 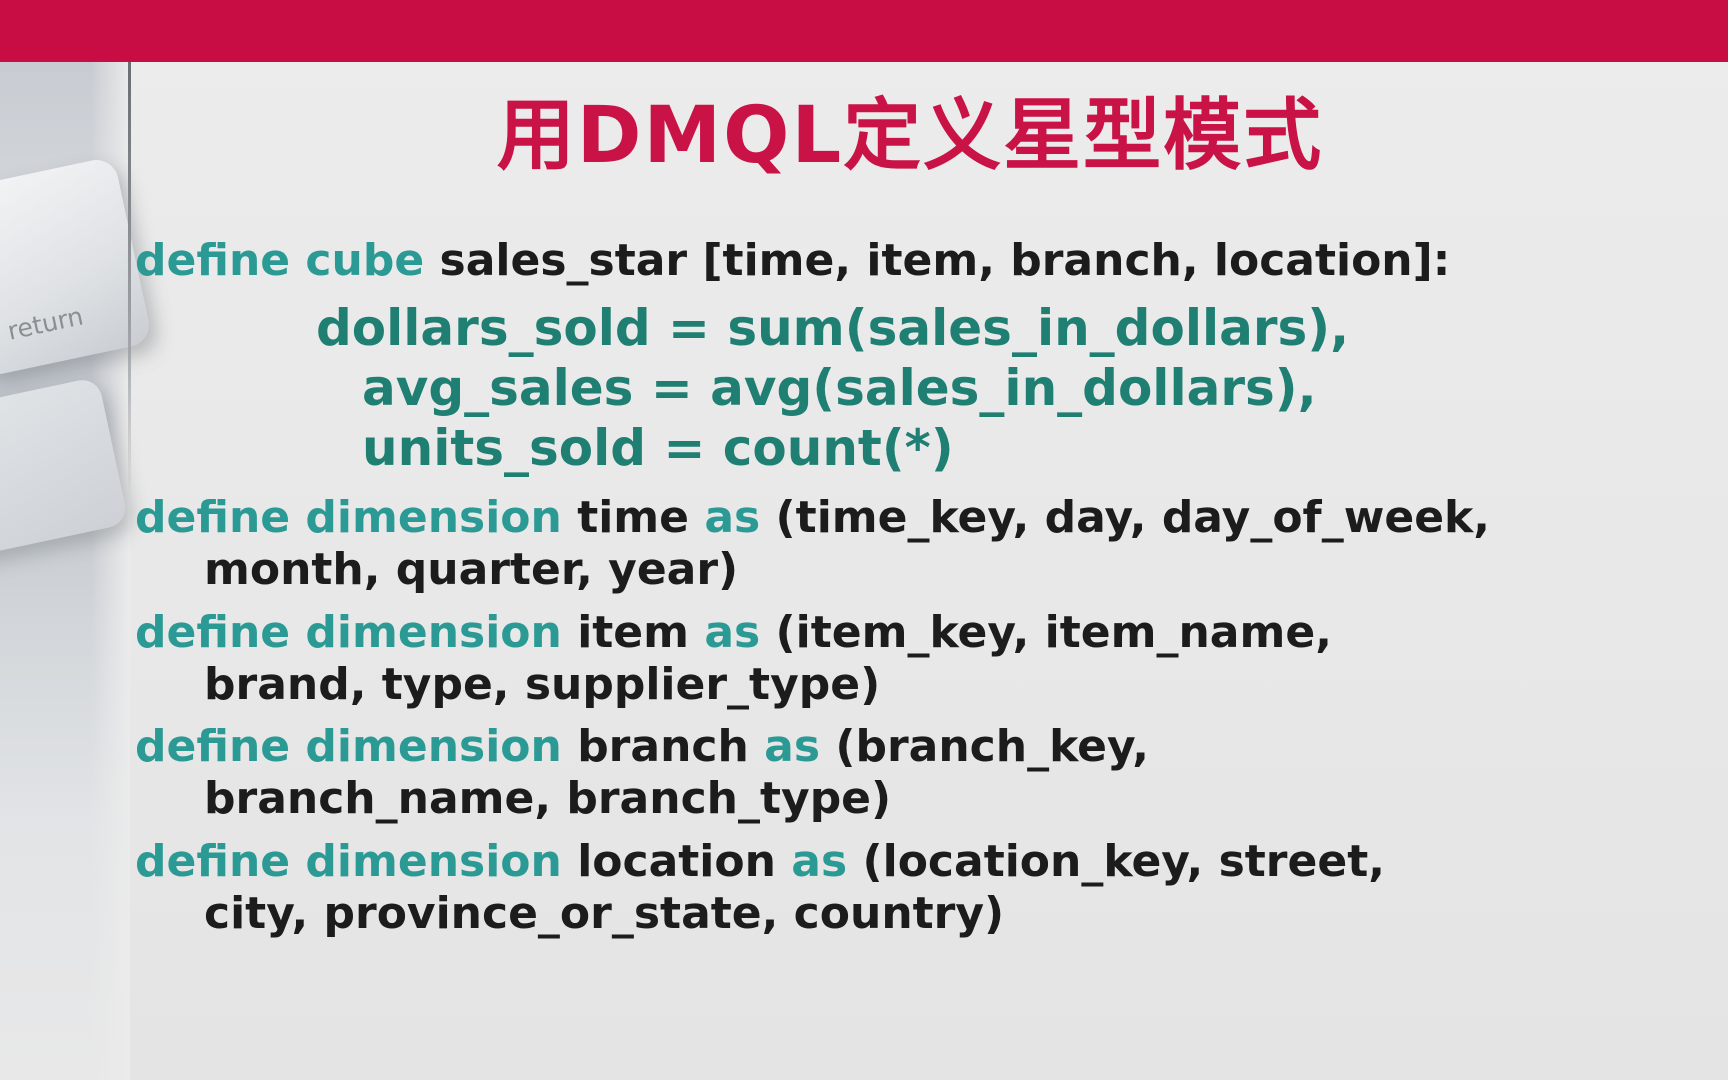 What do you see at coordinates (992, 746) in the screenshot?
I see `dimension-attributes: (branch_key,` at bounding box center [992, 746].